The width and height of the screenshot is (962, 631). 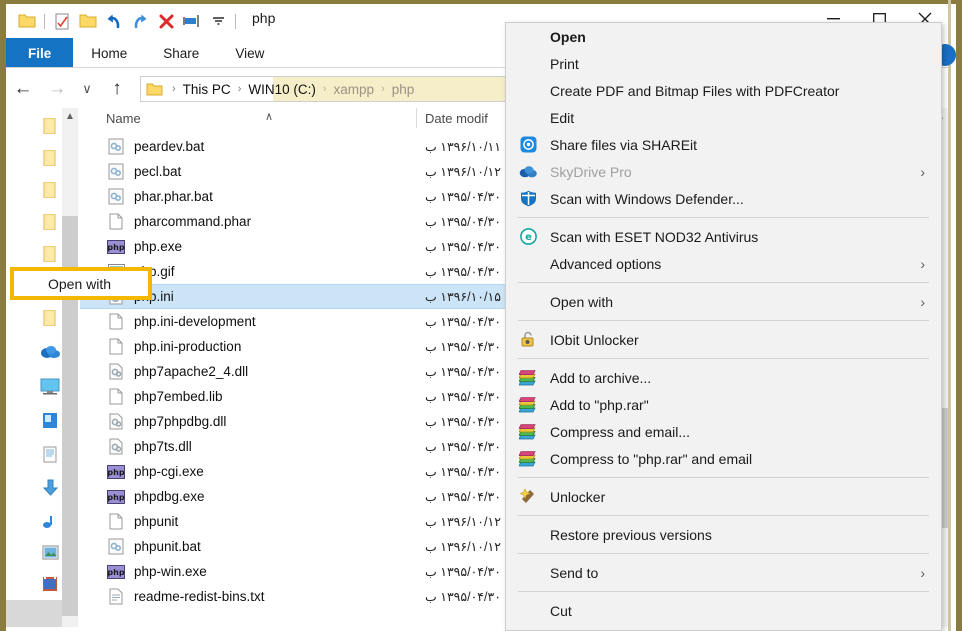 What do you see at coordinates (140, 21) in the screenshot?
I see `redo-icon` at bounding box center [140, 21].